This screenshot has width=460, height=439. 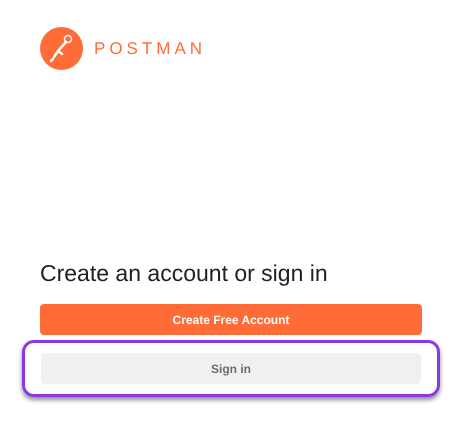 What do you see at coordinates (231, 368) in the screenshot?
I see `sign-in-button: Sign in` at bounding box center [231, 368].